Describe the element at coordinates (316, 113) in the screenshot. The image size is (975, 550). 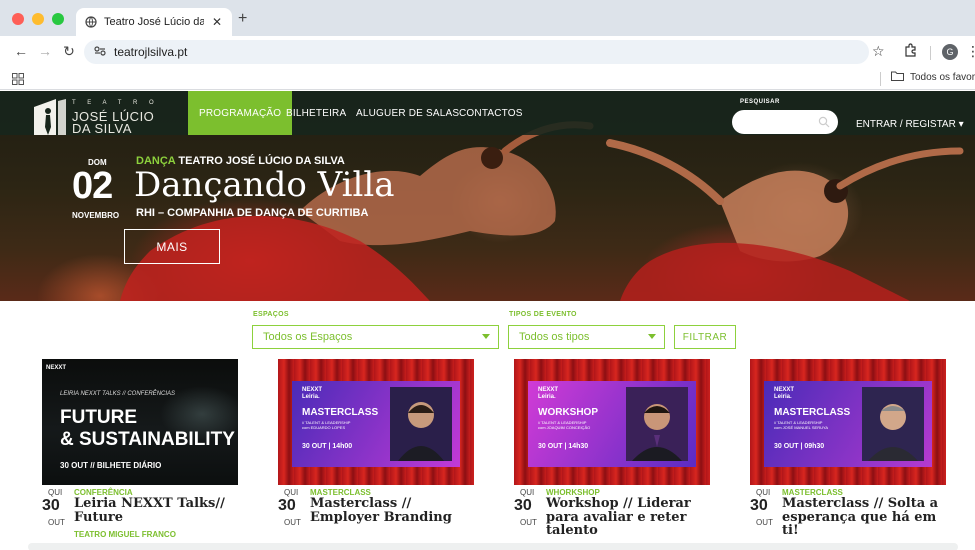
I see `nav-bilheteira: BILHETEIRA` at that location.